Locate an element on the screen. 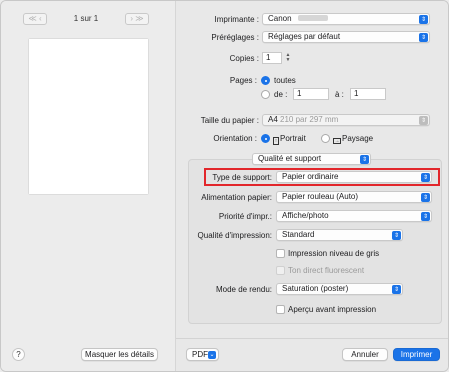  orientation-landscape-option: → Paysage is located at coordinates (353, 139).